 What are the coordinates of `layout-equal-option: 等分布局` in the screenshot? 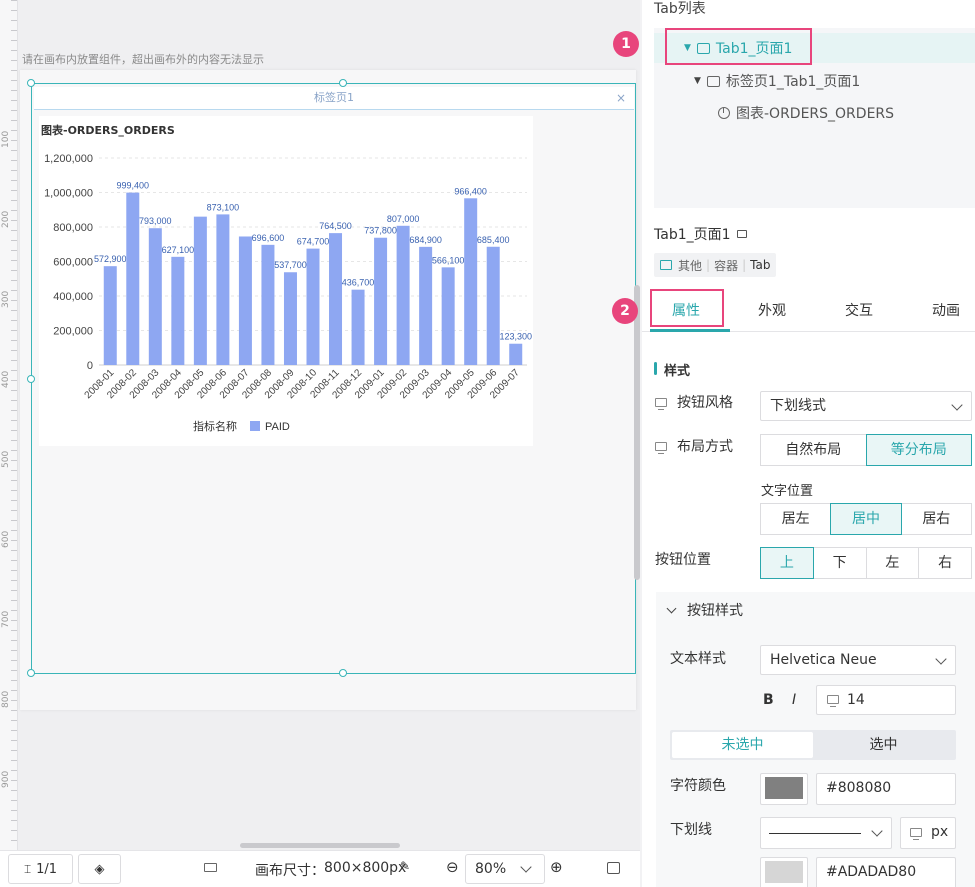 It's located at (918, 450).